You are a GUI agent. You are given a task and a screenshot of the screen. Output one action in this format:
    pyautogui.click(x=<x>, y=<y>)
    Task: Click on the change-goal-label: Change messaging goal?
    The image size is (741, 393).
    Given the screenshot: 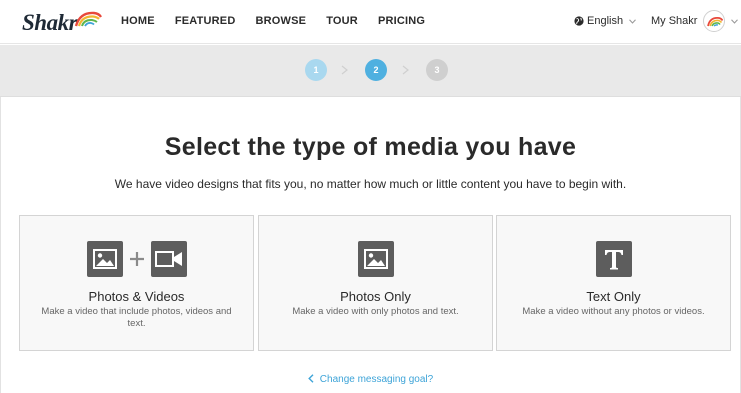 What is the action you would take?
    pyautogui.click(x=376, y=379)
    